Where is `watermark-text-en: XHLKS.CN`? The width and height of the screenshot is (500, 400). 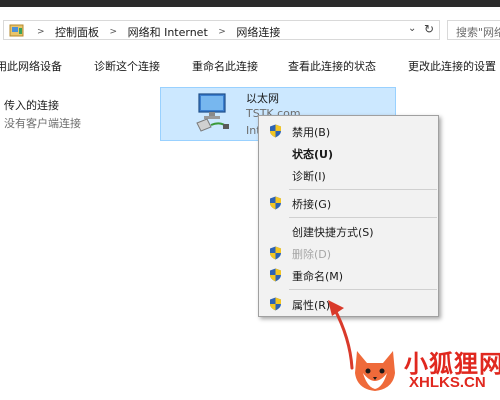 watermark-text-en: XHLKS.CN is located at coordinates (447, 382).